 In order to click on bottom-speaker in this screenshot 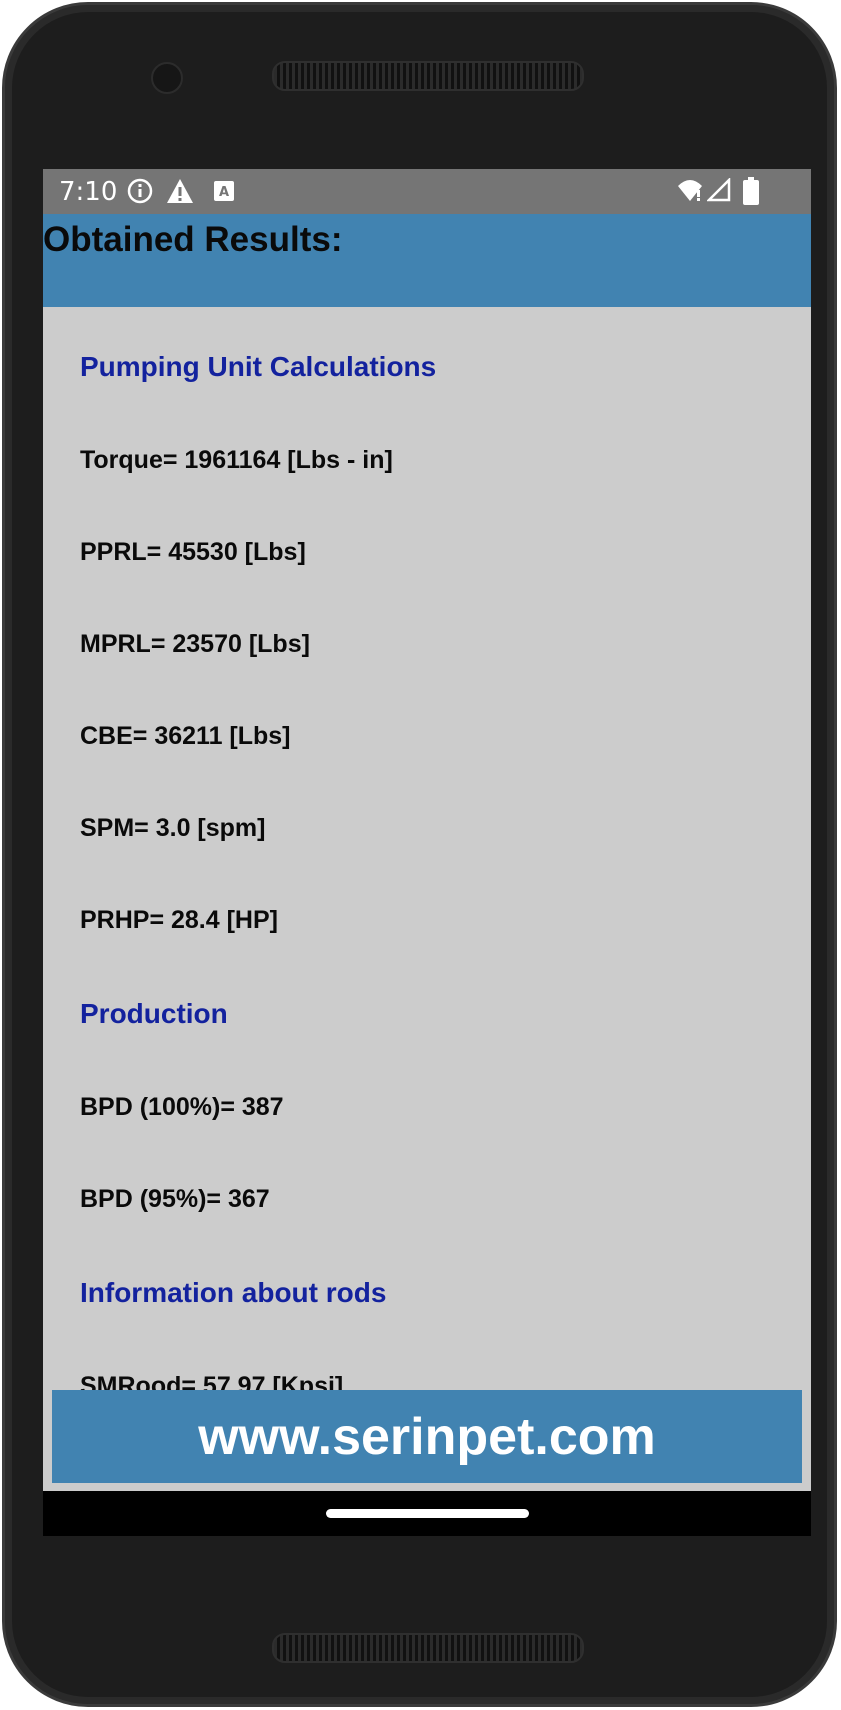, I will do `click(428, 1648)`.